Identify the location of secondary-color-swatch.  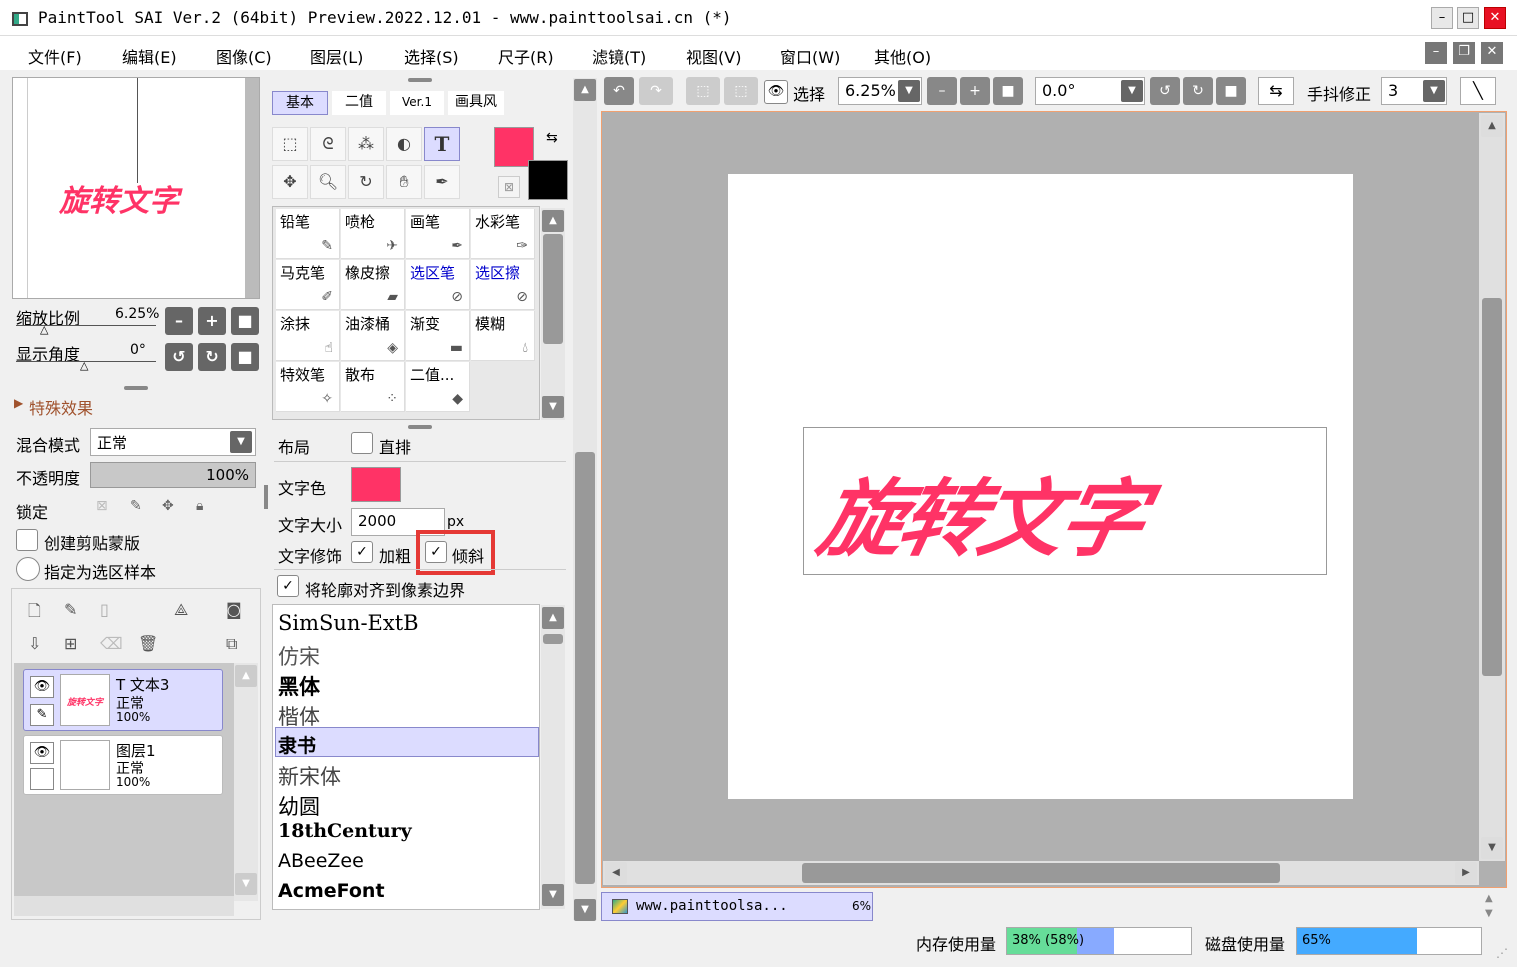
(548, 180).